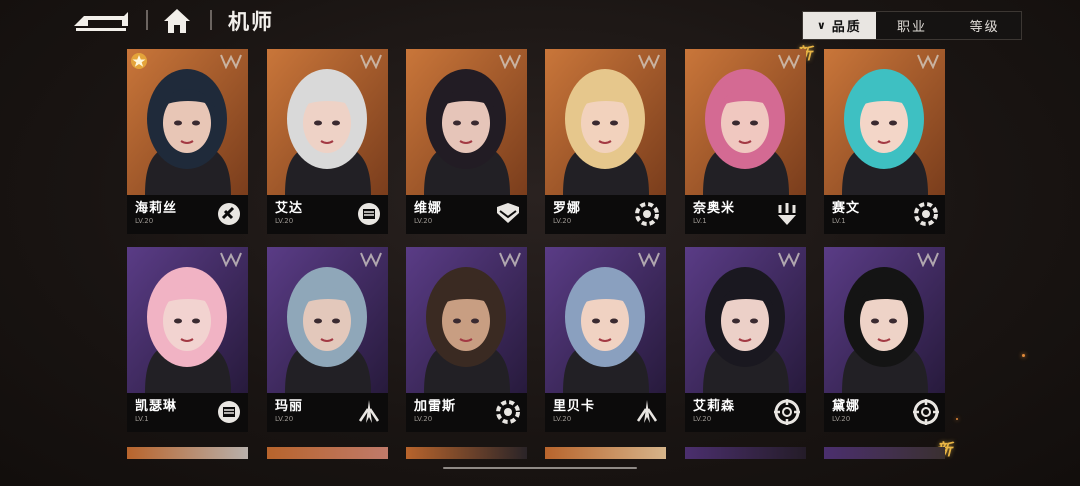  I want to click on pilot-name: 加雷斯, so click(435, 406).